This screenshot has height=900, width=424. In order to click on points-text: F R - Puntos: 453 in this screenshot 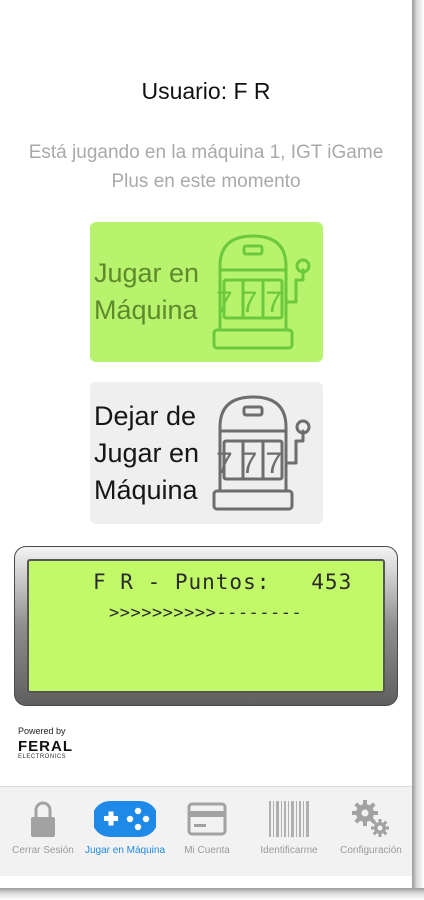, I will do `click(223, 582)`.